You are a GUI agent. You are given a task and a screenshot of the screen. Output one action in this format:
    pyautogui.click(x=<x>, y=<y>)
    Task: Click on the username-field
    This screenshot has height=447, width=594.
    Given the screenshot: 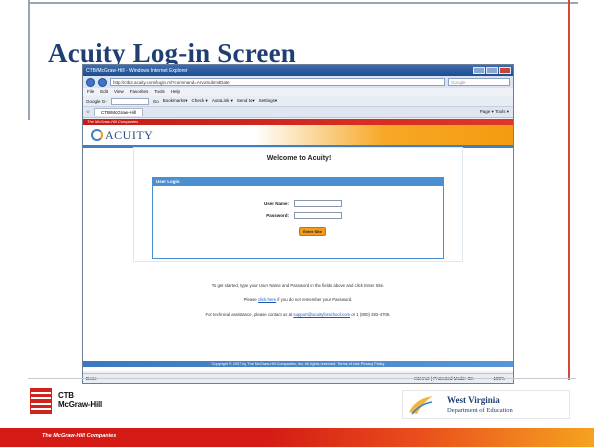 What is the action you would take?
    pyautogui.click(x=318, y=203)
    